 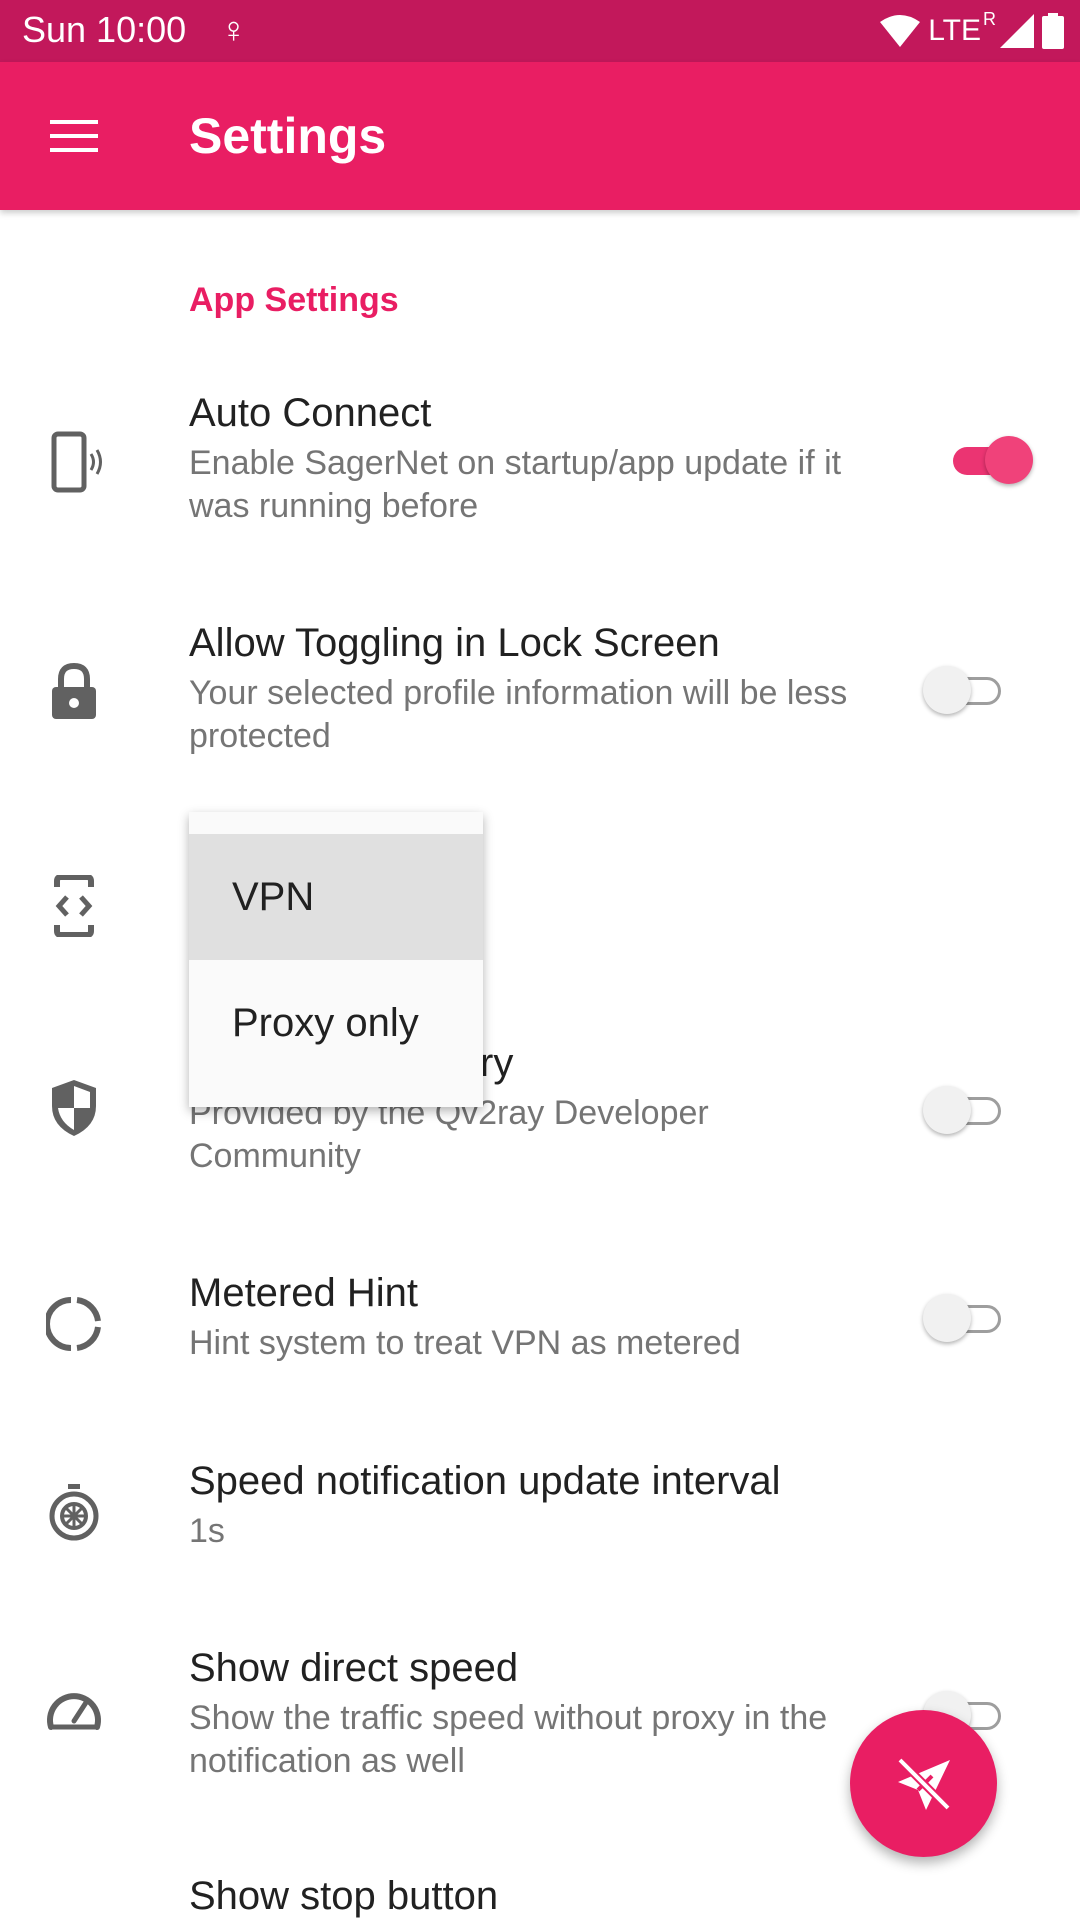 I want to click on pref-title: Allow Toggling in Lock Screen, so click(x=454, y=643).